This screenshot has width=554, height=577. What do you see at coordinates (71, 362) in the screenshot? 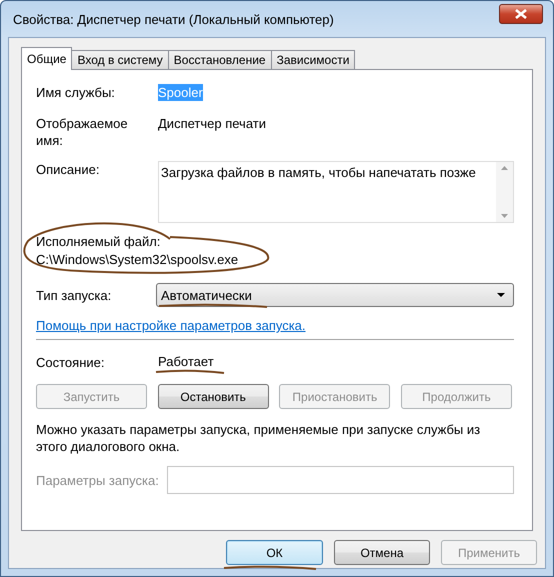
I see `field-label: Состояние:` at bounding box center [71, 362].